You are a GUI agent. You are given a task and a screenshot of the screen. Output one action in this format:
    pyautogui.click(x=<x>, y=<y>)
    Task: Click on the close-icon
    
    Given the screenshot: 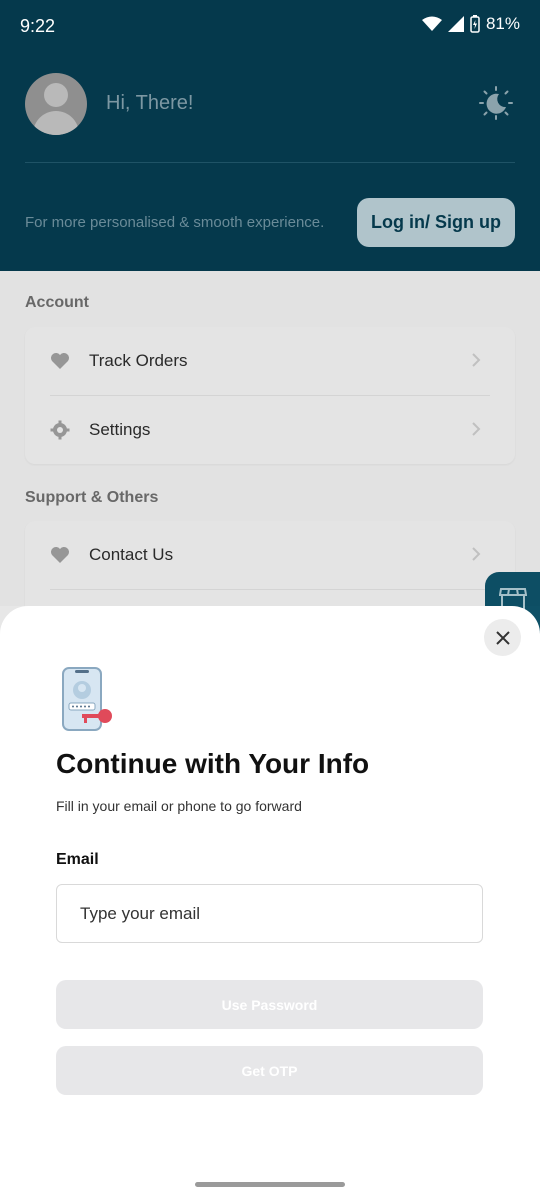 What is the action you would take?
    pyautogui.click(x=502, y=637)
    